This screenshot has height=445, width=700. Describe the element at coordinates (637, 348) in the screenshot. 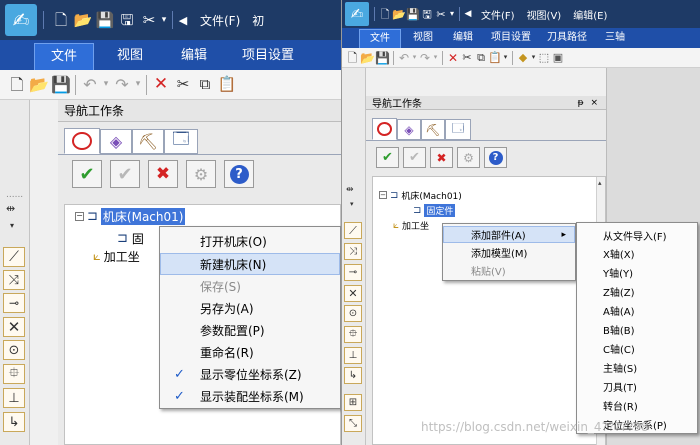

I see `submenu-item-c-axis: C轴(C)` at that location.